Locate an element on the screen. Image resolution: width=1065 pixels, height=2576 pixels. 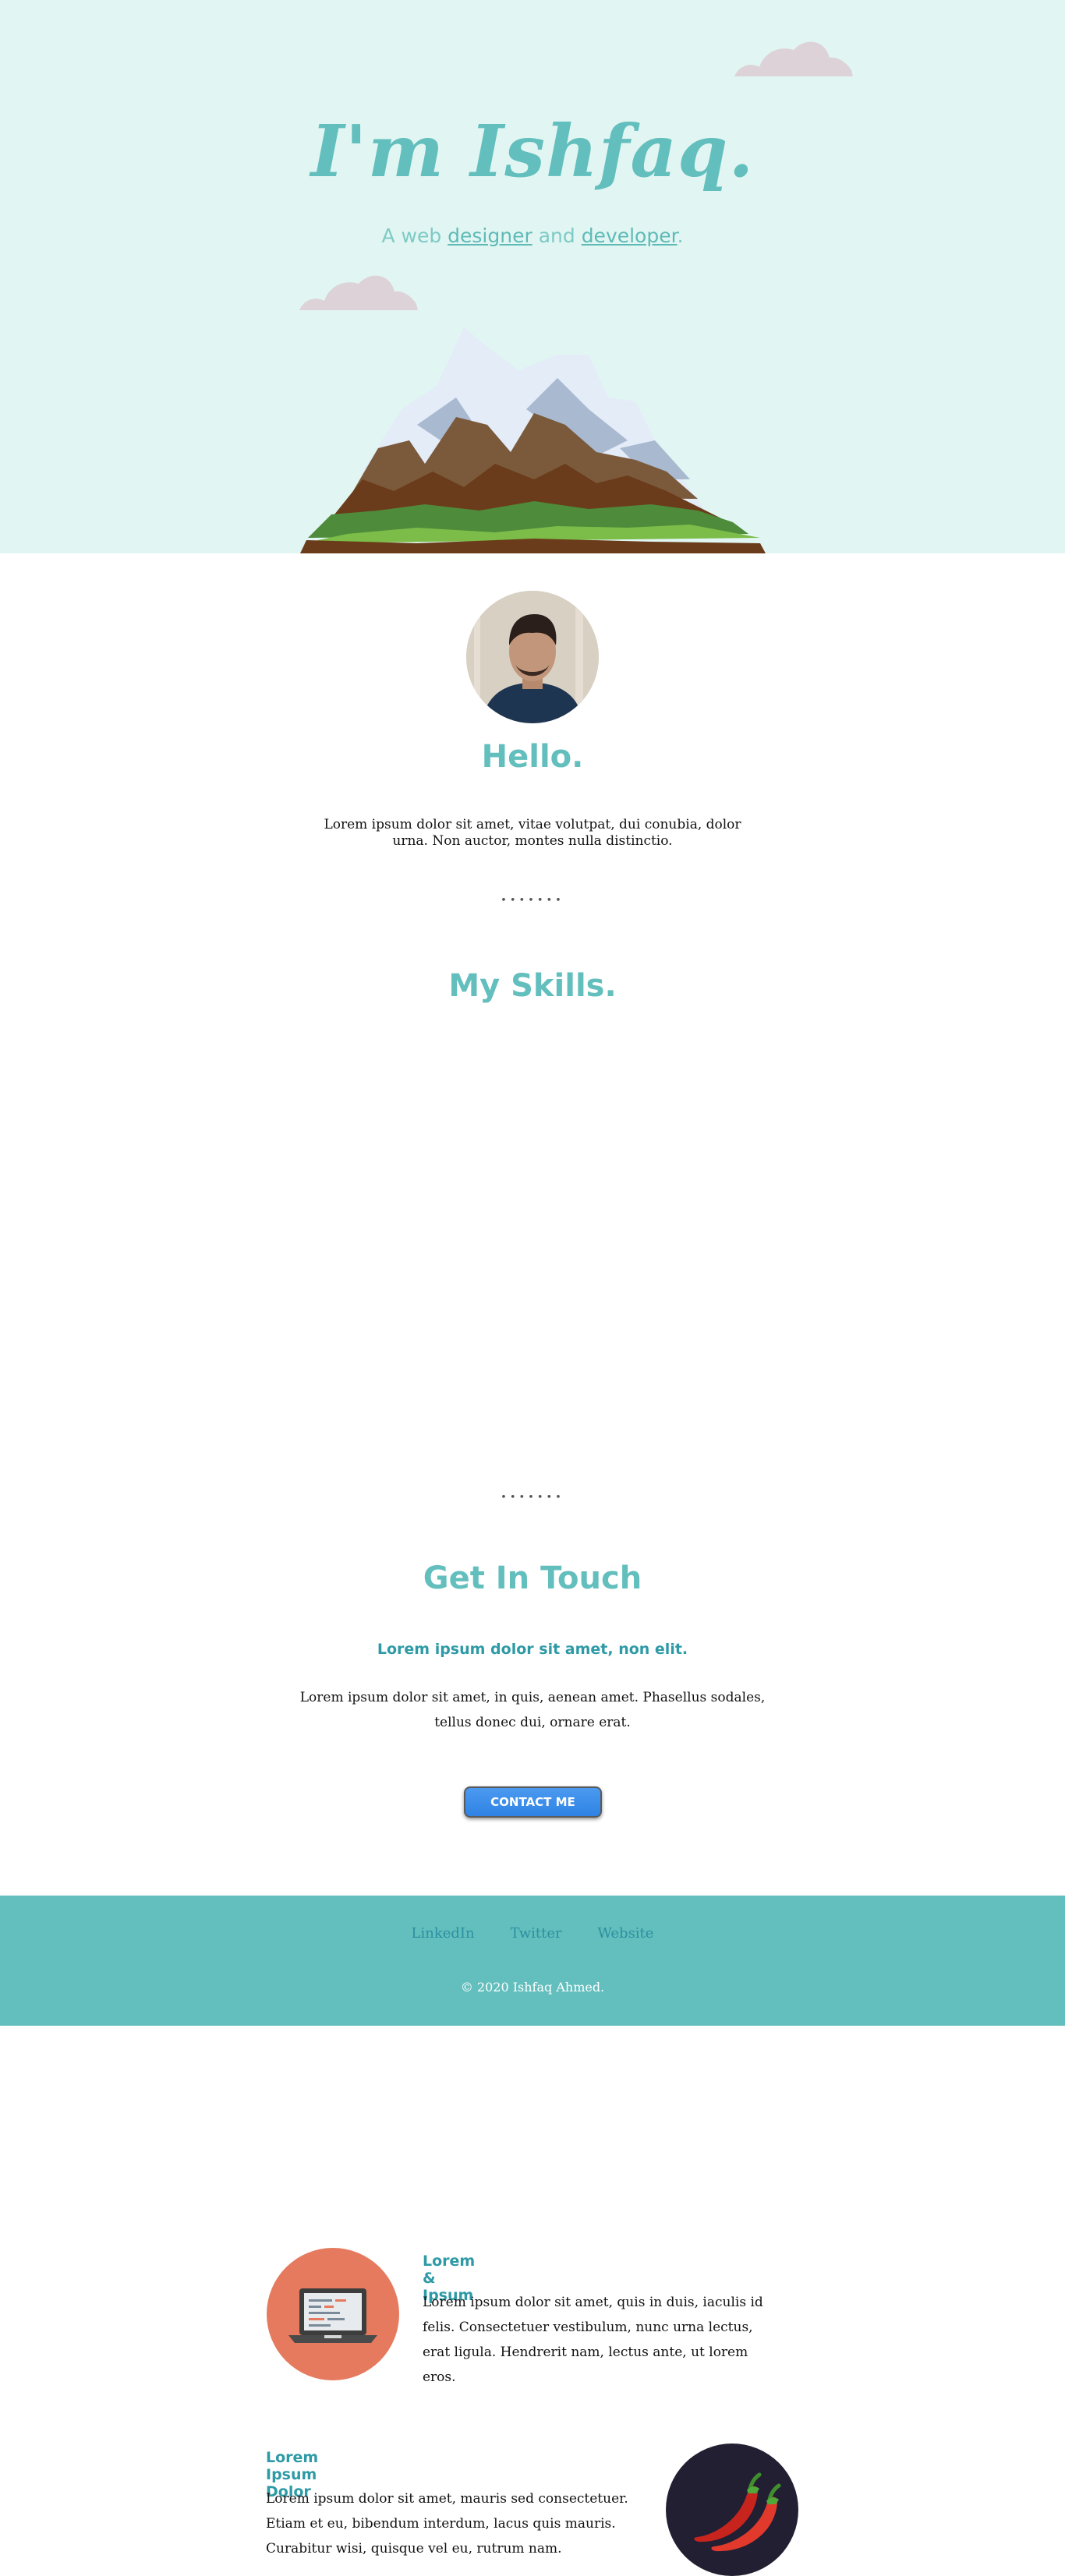
contact-heading: Get In Touch is located at coordinates (532, 1578).